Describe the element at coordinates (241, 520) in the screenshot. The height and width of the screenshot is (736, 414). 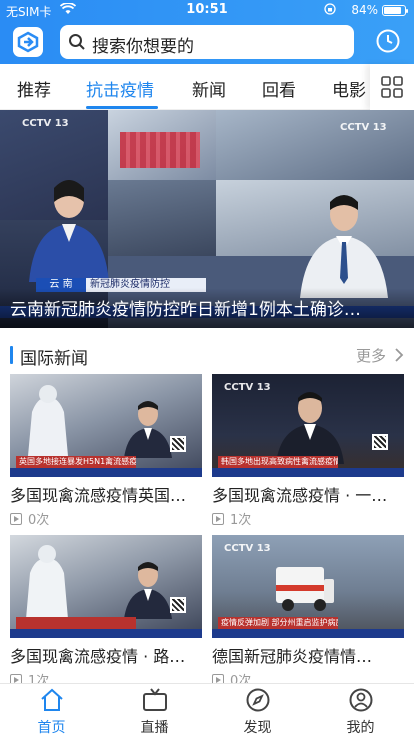
I see `view-count: 1次` at that location.